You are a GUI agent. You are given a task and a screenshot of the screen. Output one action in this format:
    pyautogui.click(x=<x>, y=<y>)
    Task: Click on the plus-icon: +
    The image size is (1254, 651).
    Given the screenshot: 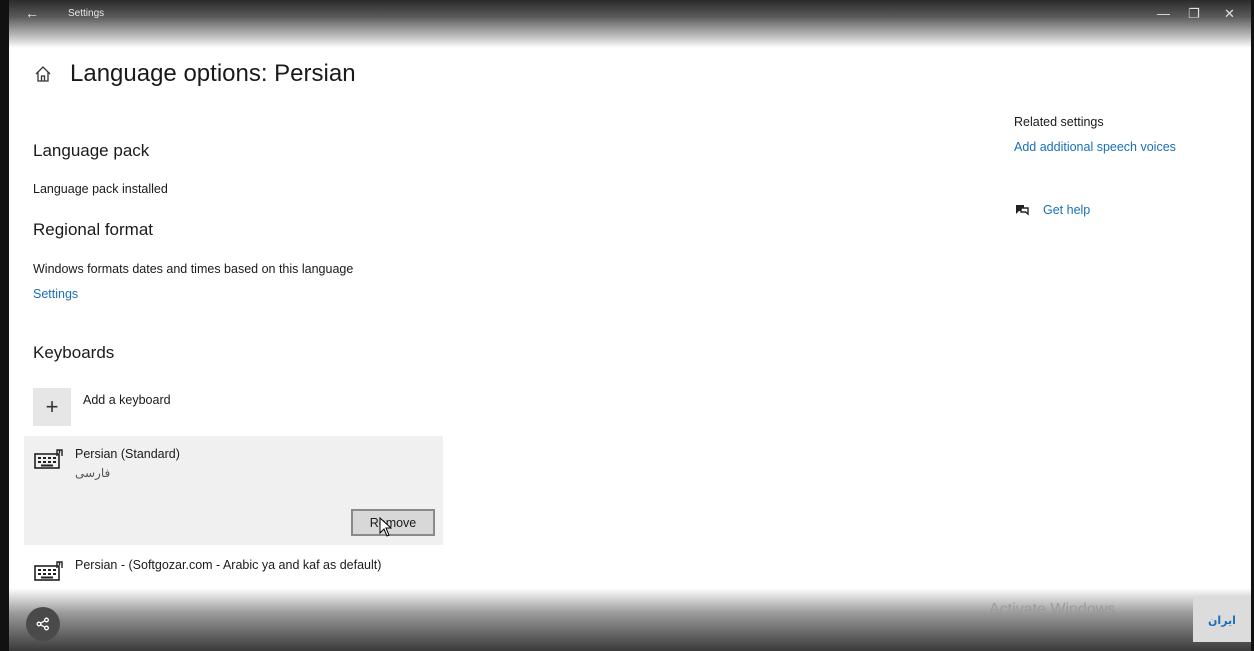 What is the action you would take?
    pyautogui.click(x=52, y=407)
    